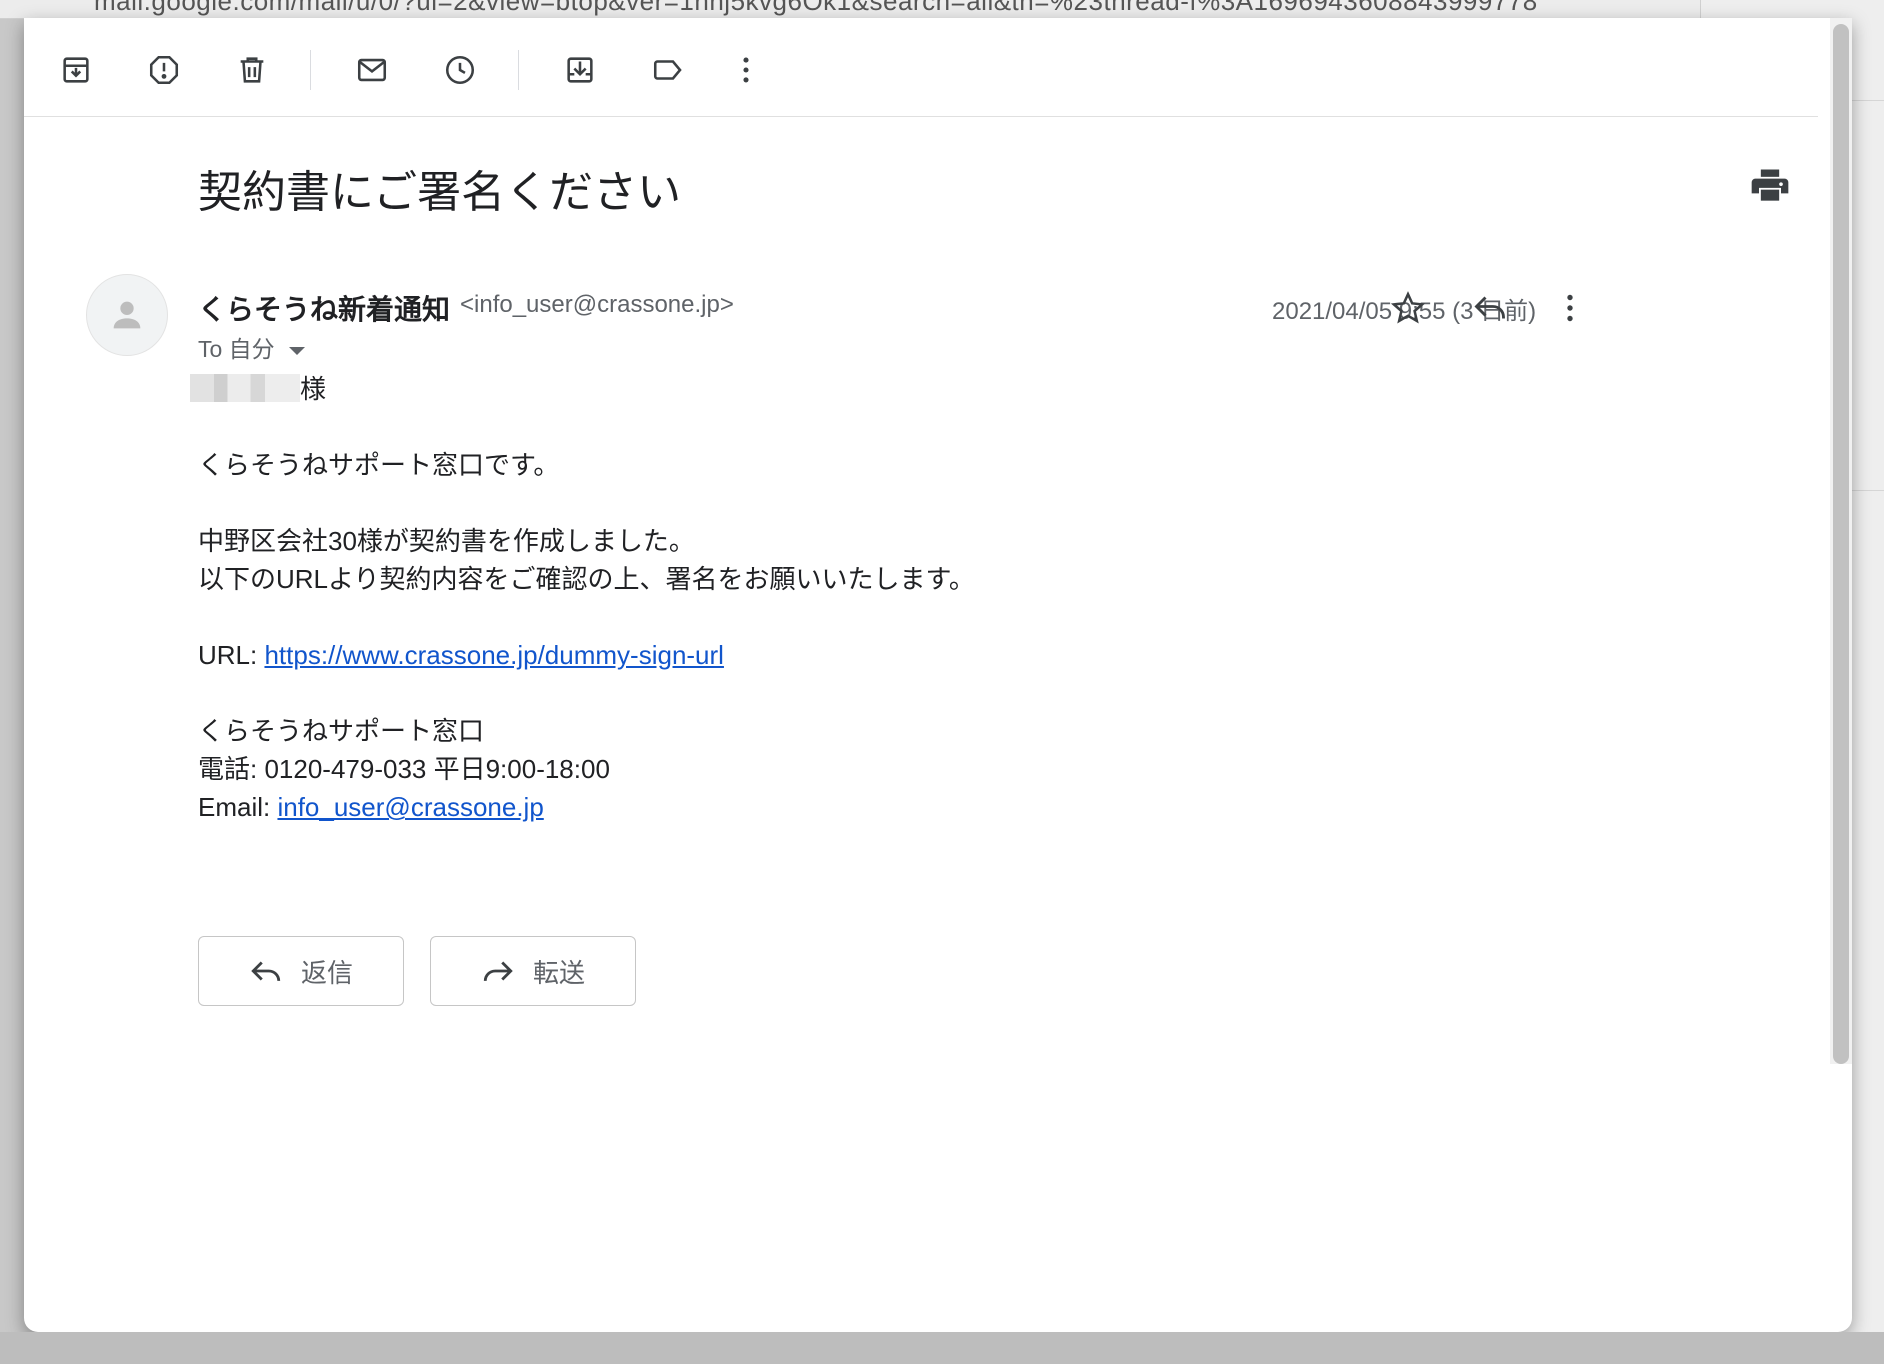 The image size is (1884, 1364). I want to click on forward-label: 転送, so click(558, 972).